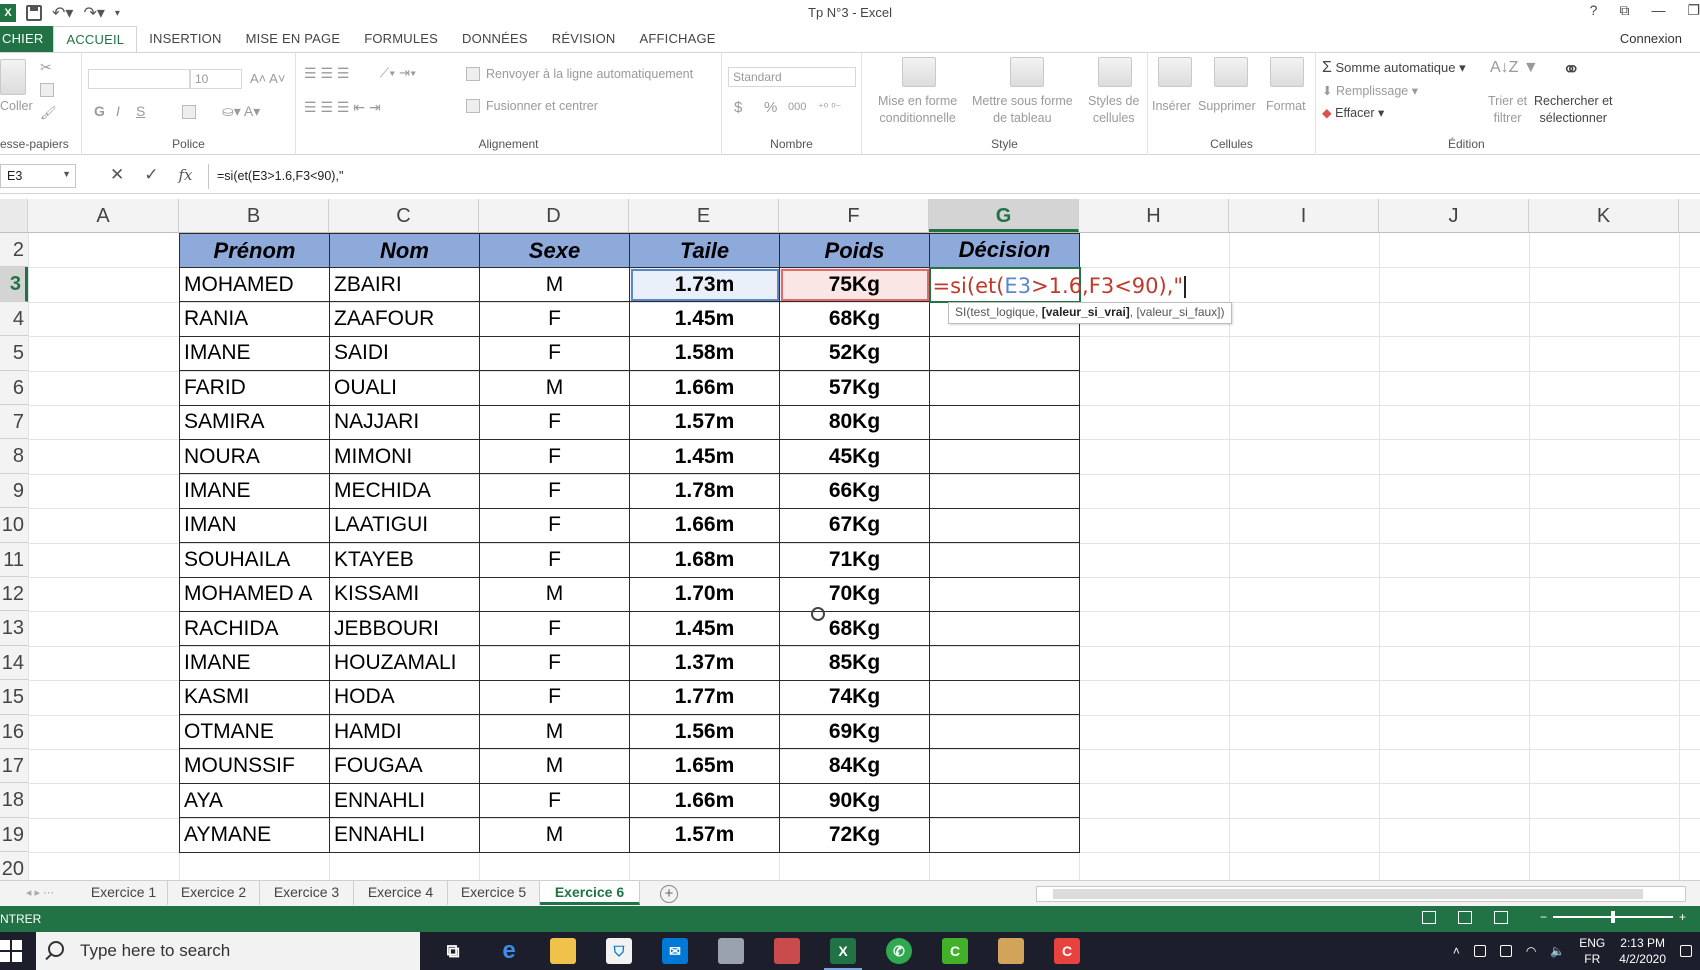  Describe the element at coordinates (1022, 110) in the screenshot. I see `format-as-table-button: Mettre sous forme de tableau` at that location.